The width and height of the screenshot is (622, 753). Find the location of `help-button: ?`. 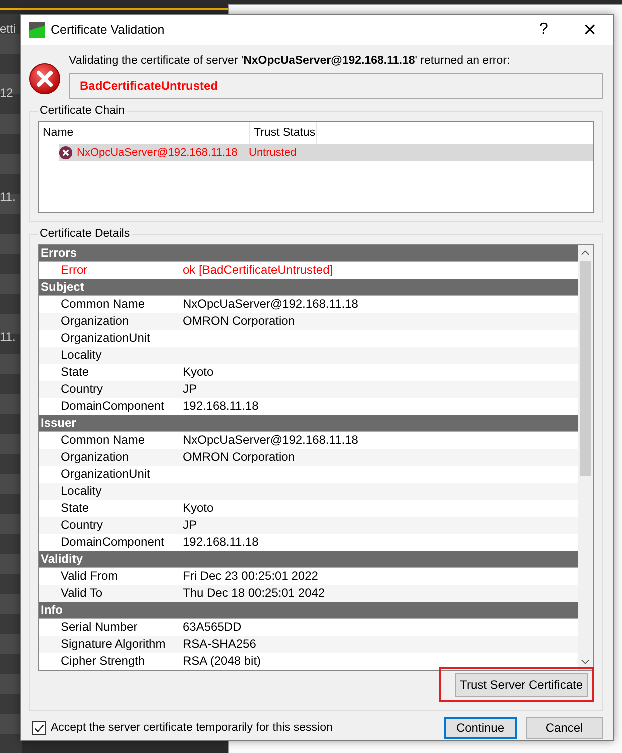

help-button: ? is located at coordinates (544, 30).